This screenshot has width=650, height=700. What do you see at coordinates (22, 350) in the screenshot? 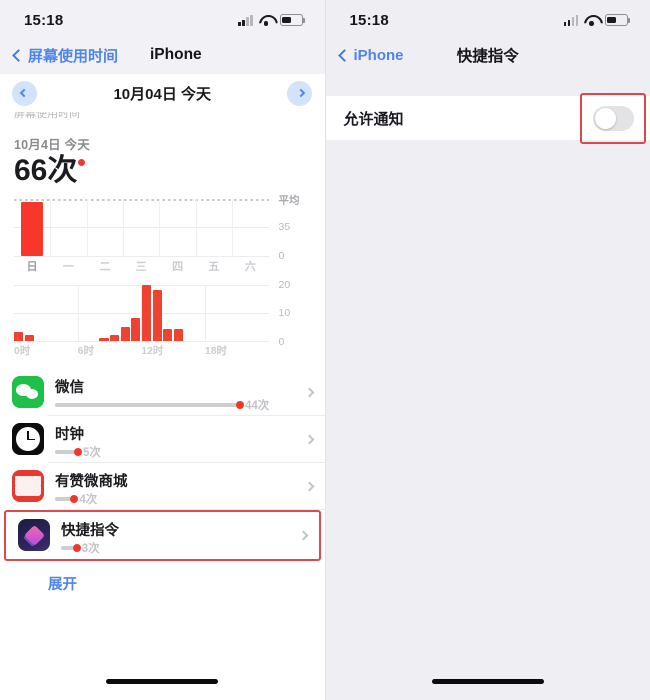
I see `hourly-x-label: 0时` at bounding box center [22, 350].